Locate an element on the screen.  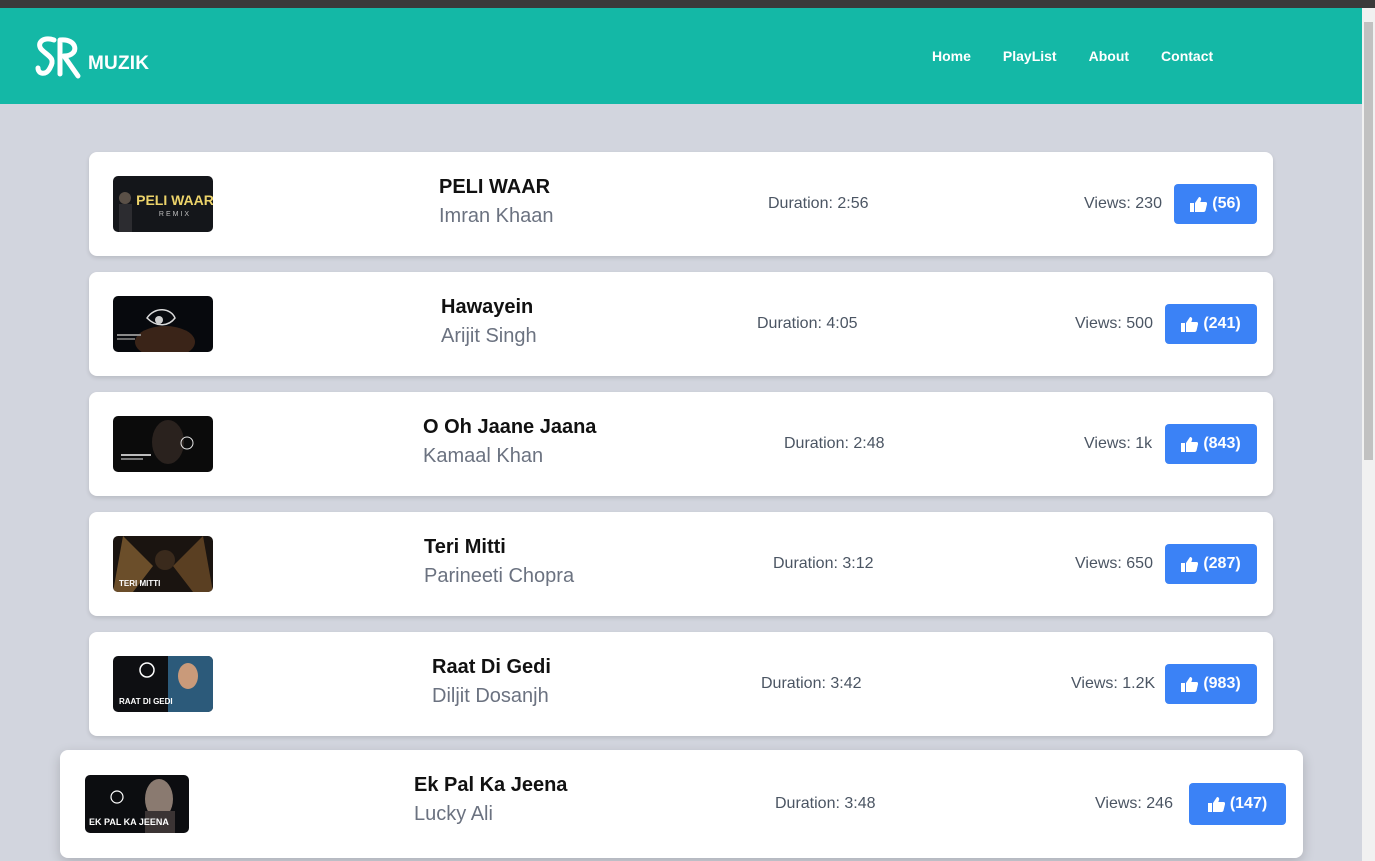
song-duration: Duration: 3:42 is located at coordinates (811, 683).